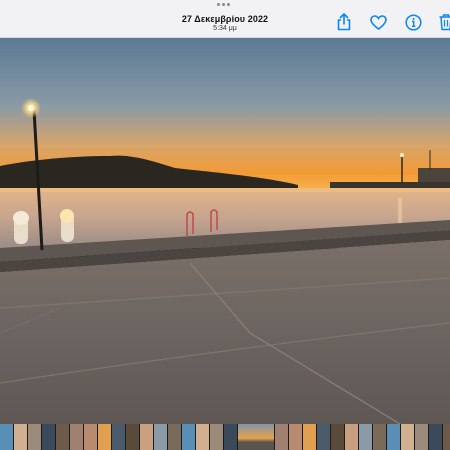  I want to click on more-handle, so click(223, 4).